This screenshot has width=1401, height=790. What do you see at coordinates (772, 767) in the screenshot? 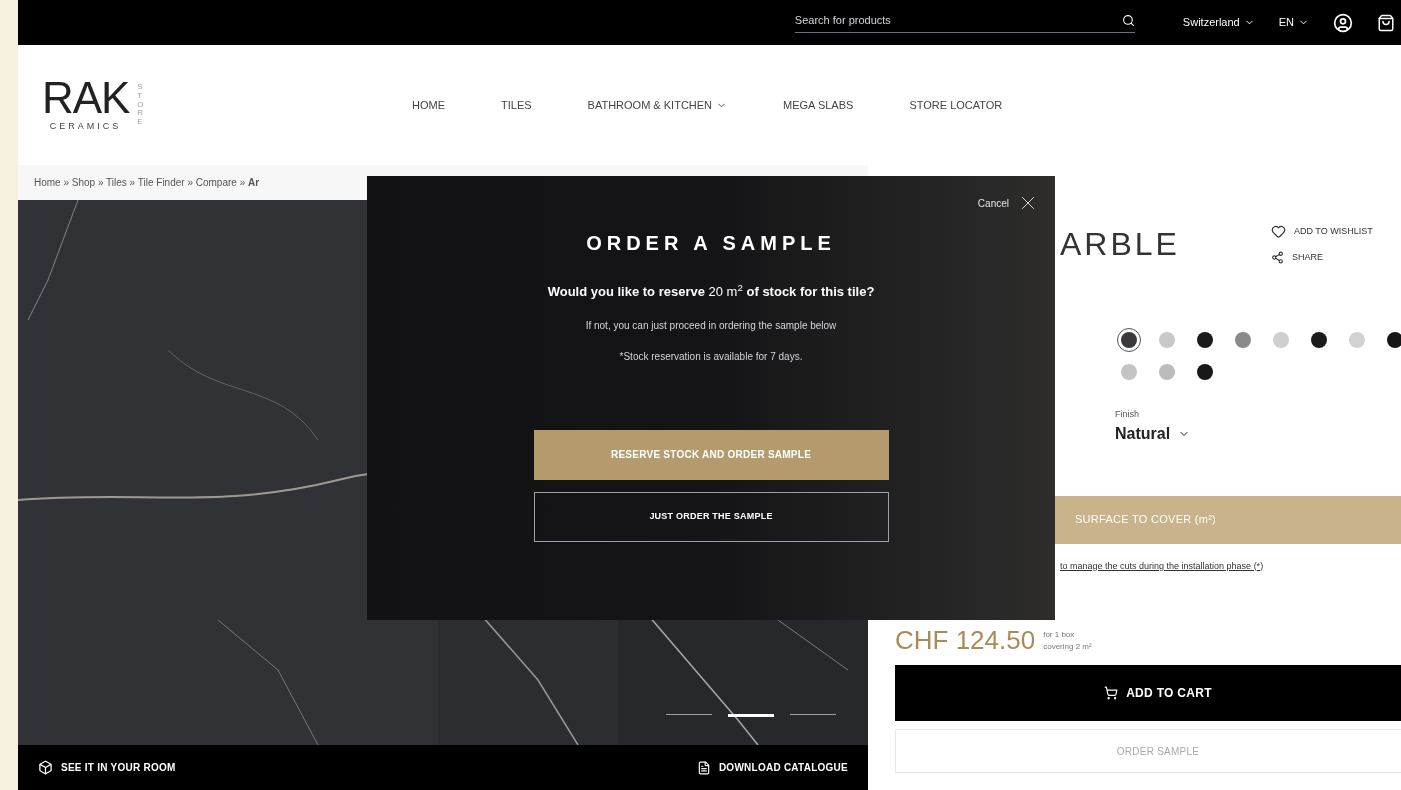
I see `download-catalogue-button: DOWNLOAD CATALOGUE` at bounding box center [772, 767].